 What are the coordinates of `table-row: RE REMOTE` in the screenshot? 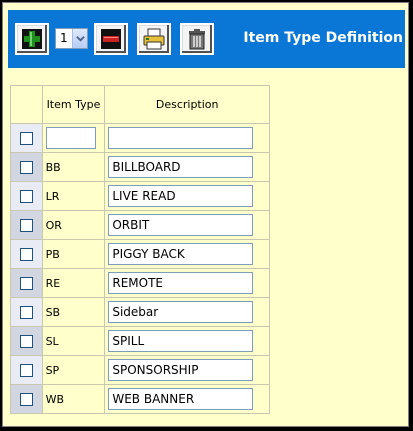 It's located at (140, 283).